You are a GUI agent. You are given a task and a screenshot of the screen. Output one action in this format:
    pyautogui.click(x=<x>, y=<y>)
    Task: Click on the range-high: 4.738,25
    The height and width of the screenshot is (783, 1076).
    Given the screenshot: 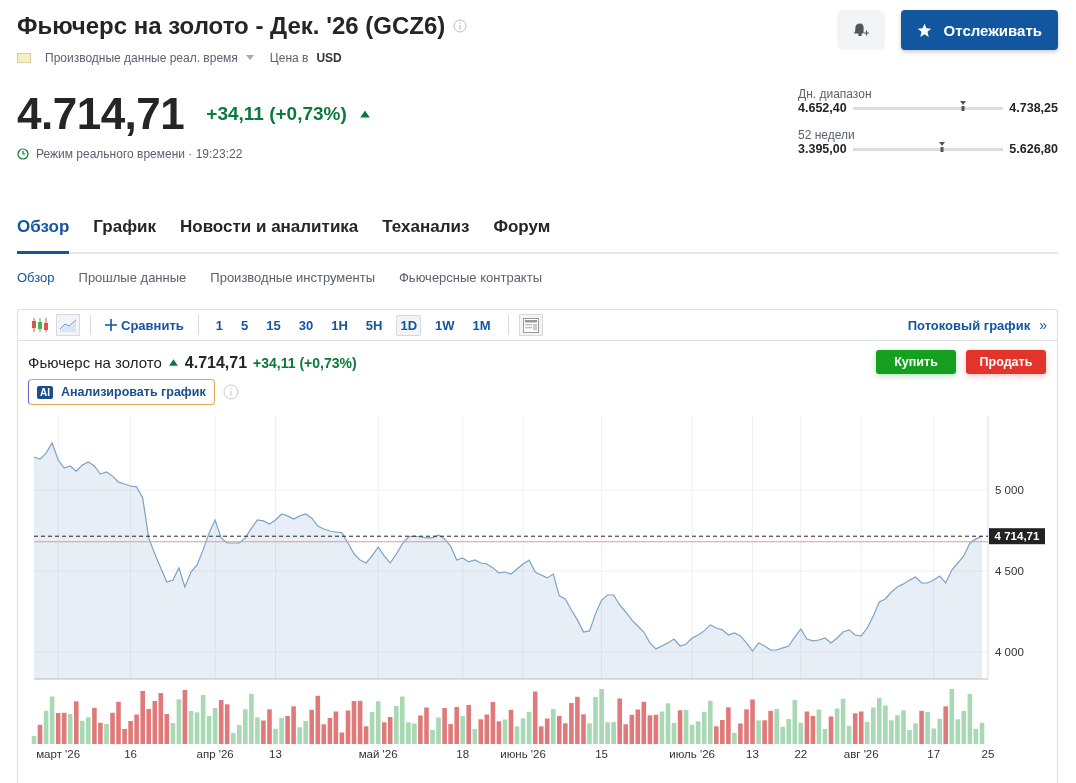 What is the action you would take?
    pyautogui.click(x=1033, y=108)
    